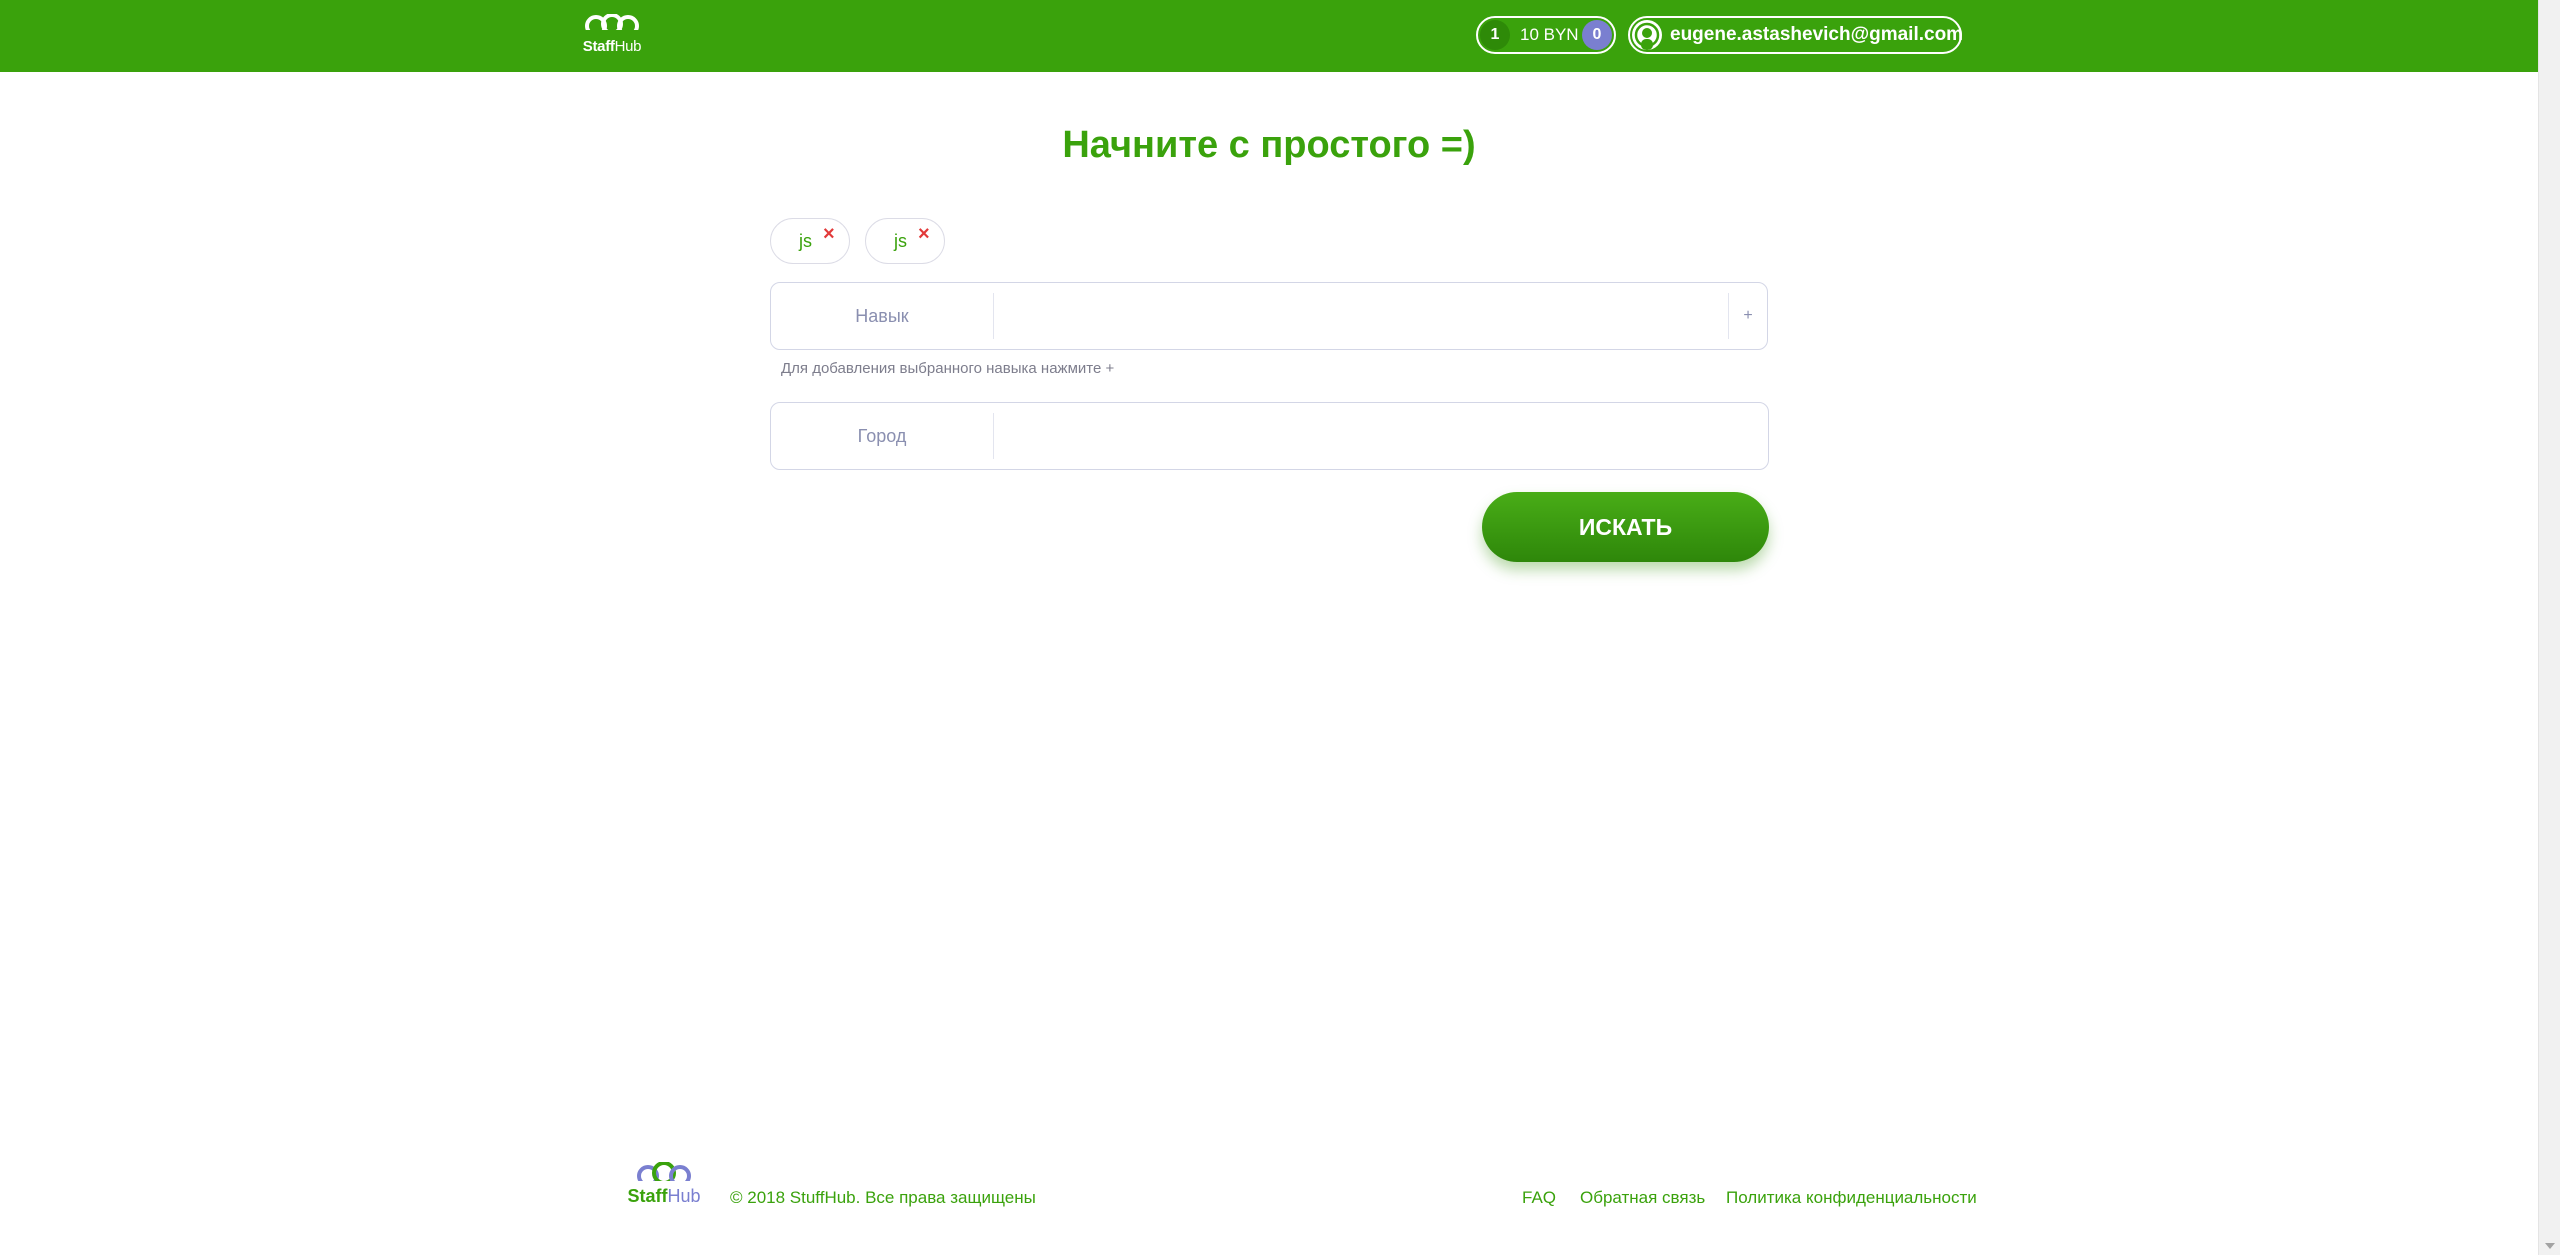 The width and height of the screenshot is (2560, 1255). I want to click on account-menu: eugene.astashevich@gmail.com, so click(1796, 35).